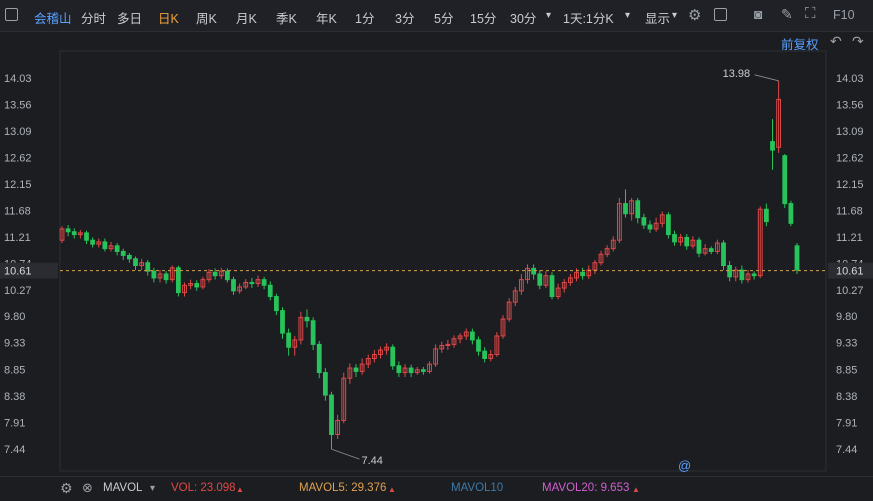  I want to click on y-tick-label-left: 10.27, so click(18, 291).